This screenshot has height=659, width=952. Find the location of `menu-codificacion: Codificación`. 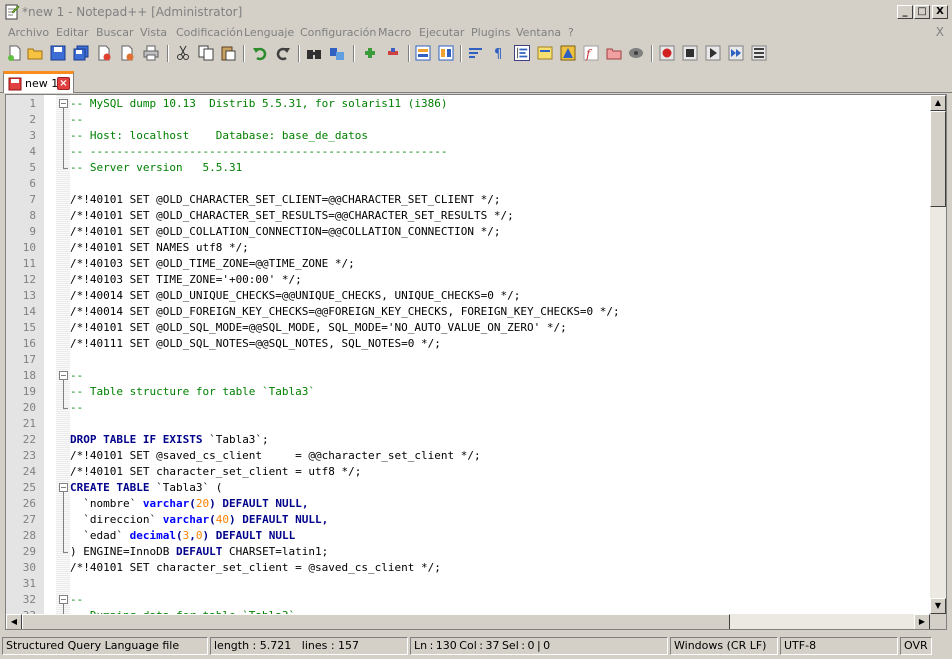

menu-codificacion: Codificación is located at coordinates (209, 32).